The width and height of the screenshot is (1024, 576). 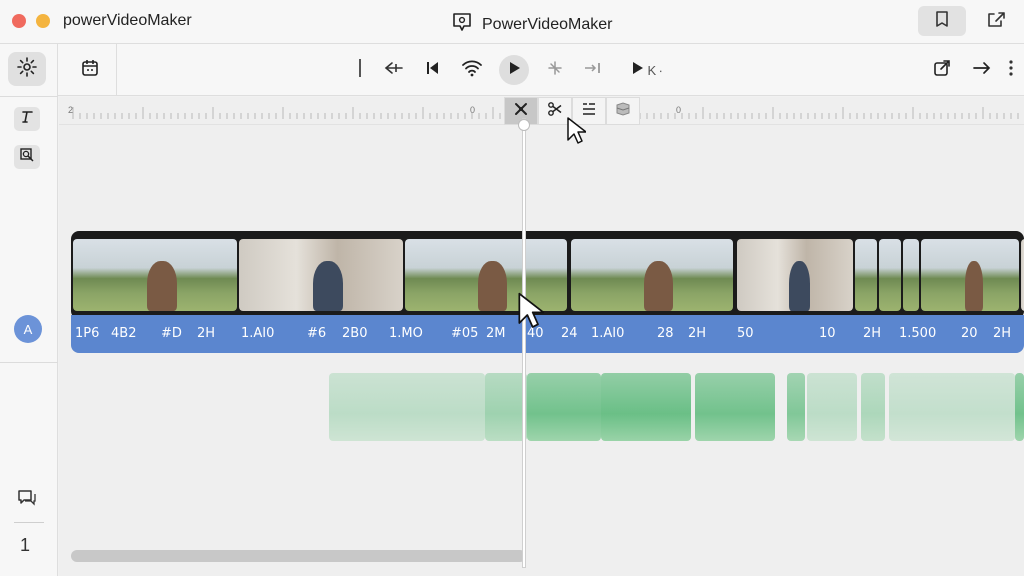 I want to click on export-button, so click(x=942, y=70).